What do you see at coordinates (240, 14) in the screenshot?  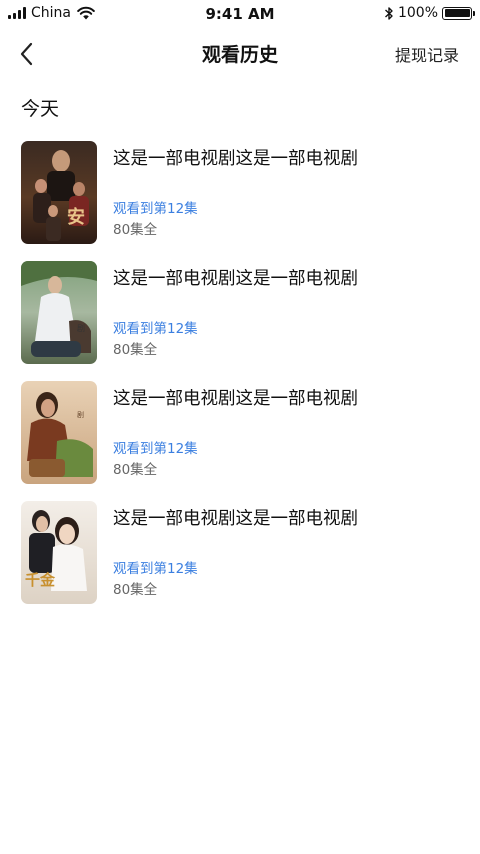 I see `status-bar: China 9:41 AM 100%` at bounding box center [240, 14].